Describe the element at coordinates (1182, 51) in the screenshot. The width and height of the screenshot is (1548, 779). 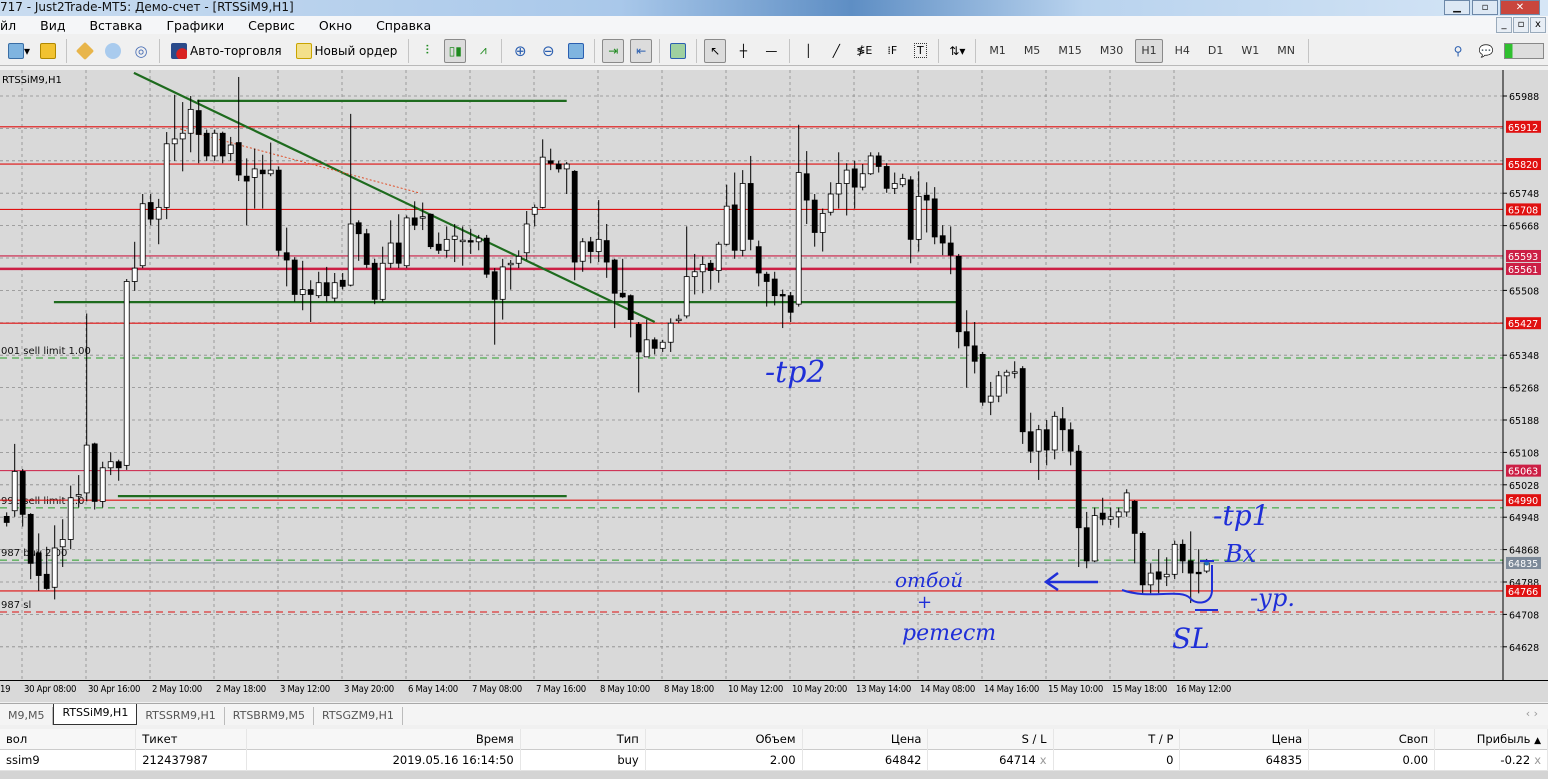
I see `timeframe-h4: H4` at that location.